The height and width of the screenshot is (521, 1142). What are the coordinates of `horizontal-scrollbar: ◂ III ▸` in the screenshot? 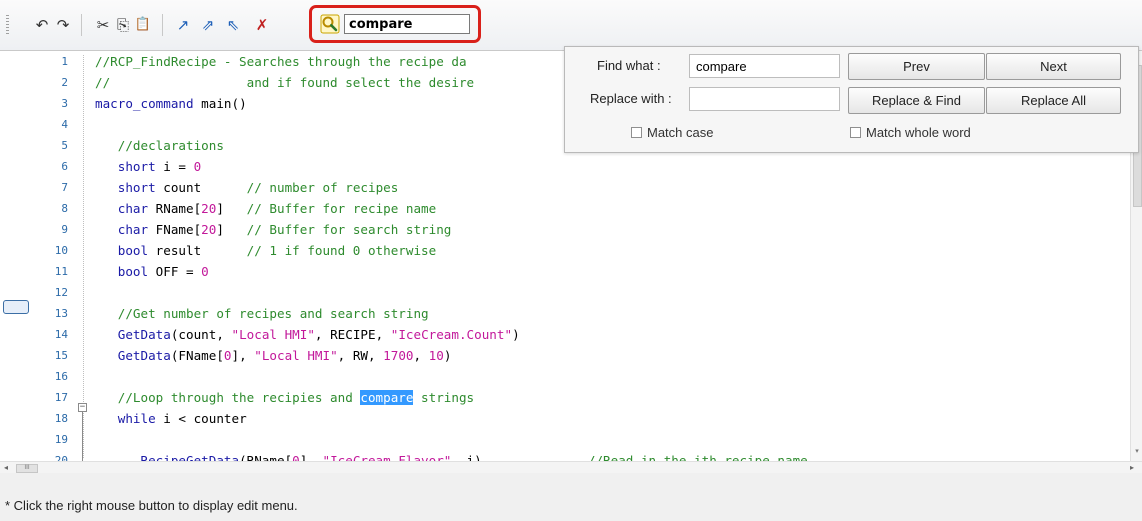 It's located at (571, 467).